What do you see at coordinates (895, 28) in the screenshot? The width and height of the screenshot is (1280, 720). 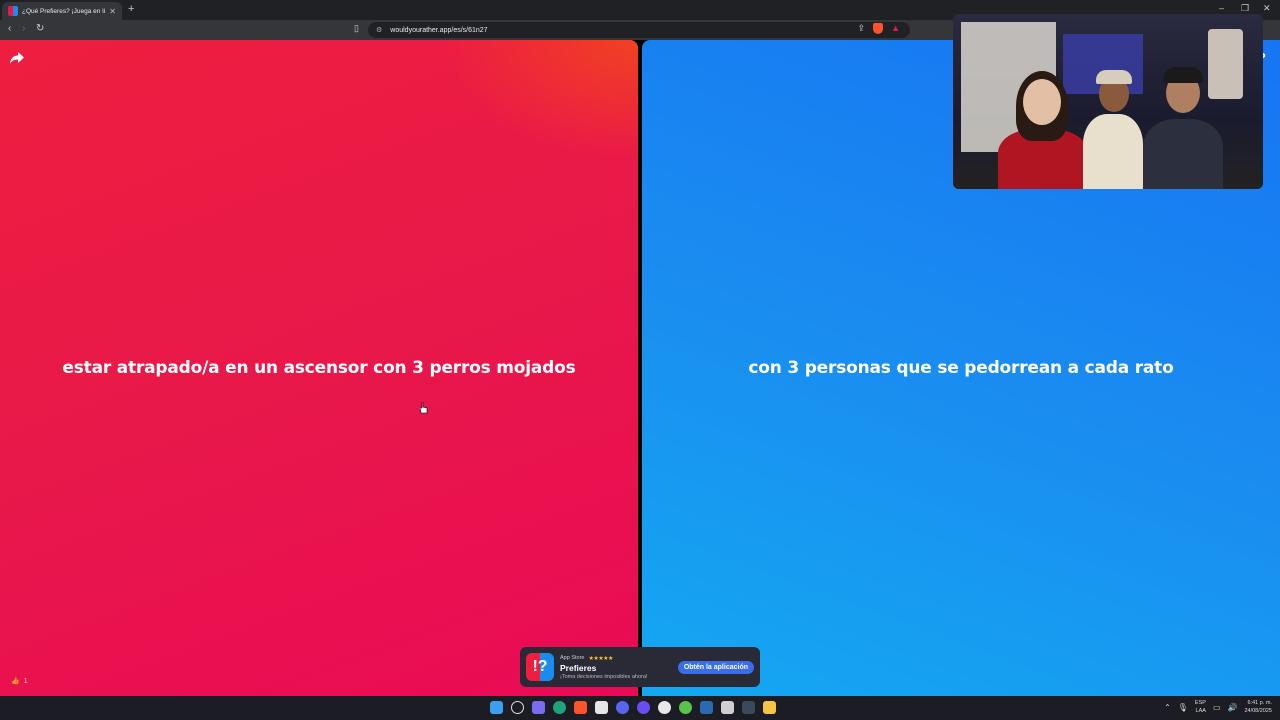 I see `rewards-icon: ▲` at bounding box center [895, 28].